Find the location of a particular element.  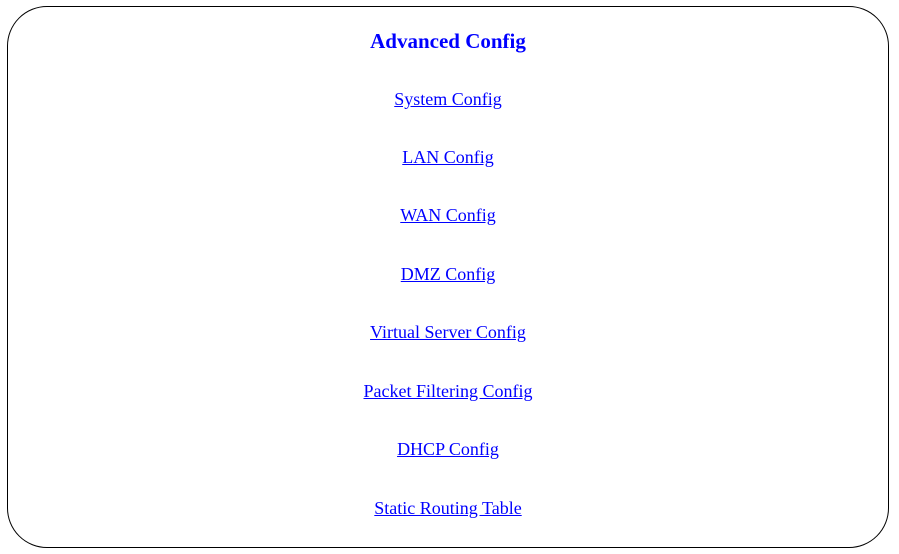

menu-item-virtual-server-config: Virtual Server Config is located at coordinates (448, 332).